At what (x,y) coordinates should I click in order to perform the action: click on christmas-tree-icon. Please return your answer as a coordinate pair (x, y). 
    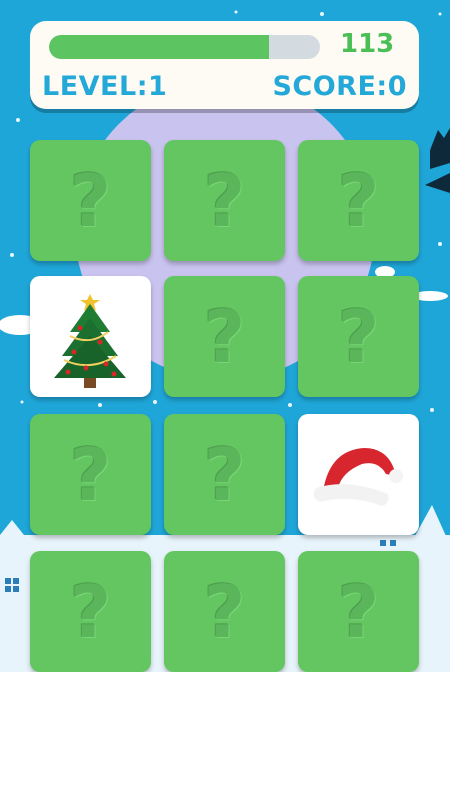
    Looking at the image, I should click on (90, 341).